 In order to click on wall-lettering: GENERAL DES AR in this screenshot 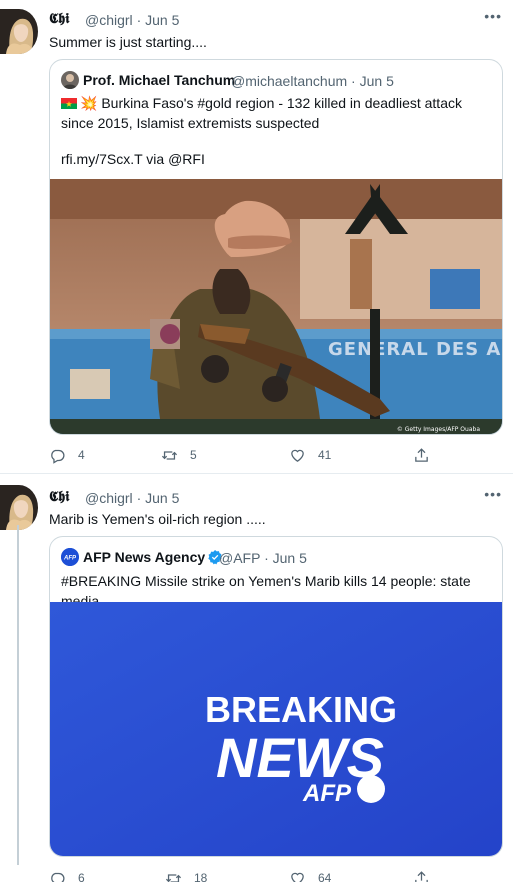, I will do `click(415, 349)`.